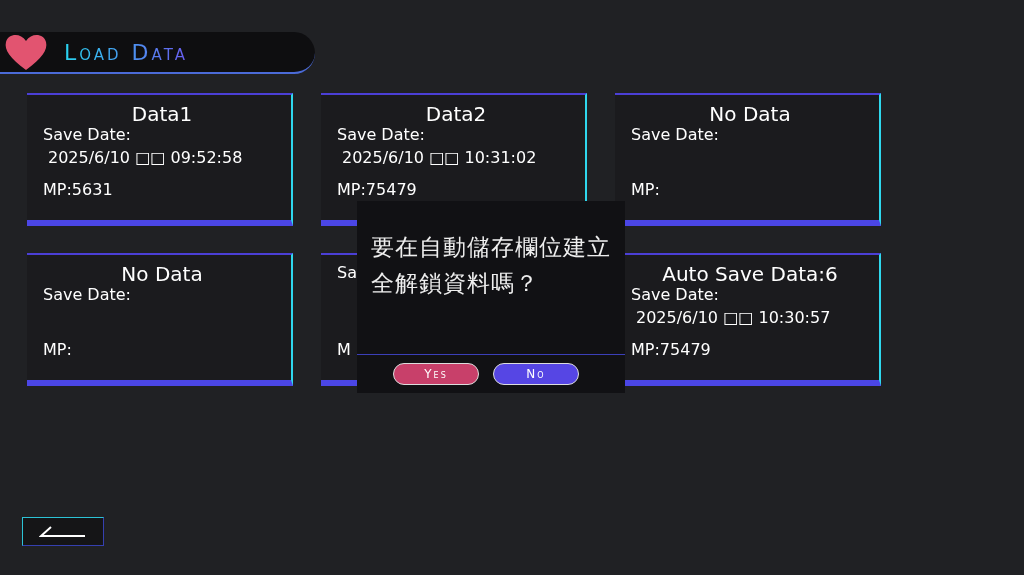  I want to click on save-slot-card: Data1 Save Date: 2025/6/10 □□ 09:52:58 MP:5631, so click(160, 159).